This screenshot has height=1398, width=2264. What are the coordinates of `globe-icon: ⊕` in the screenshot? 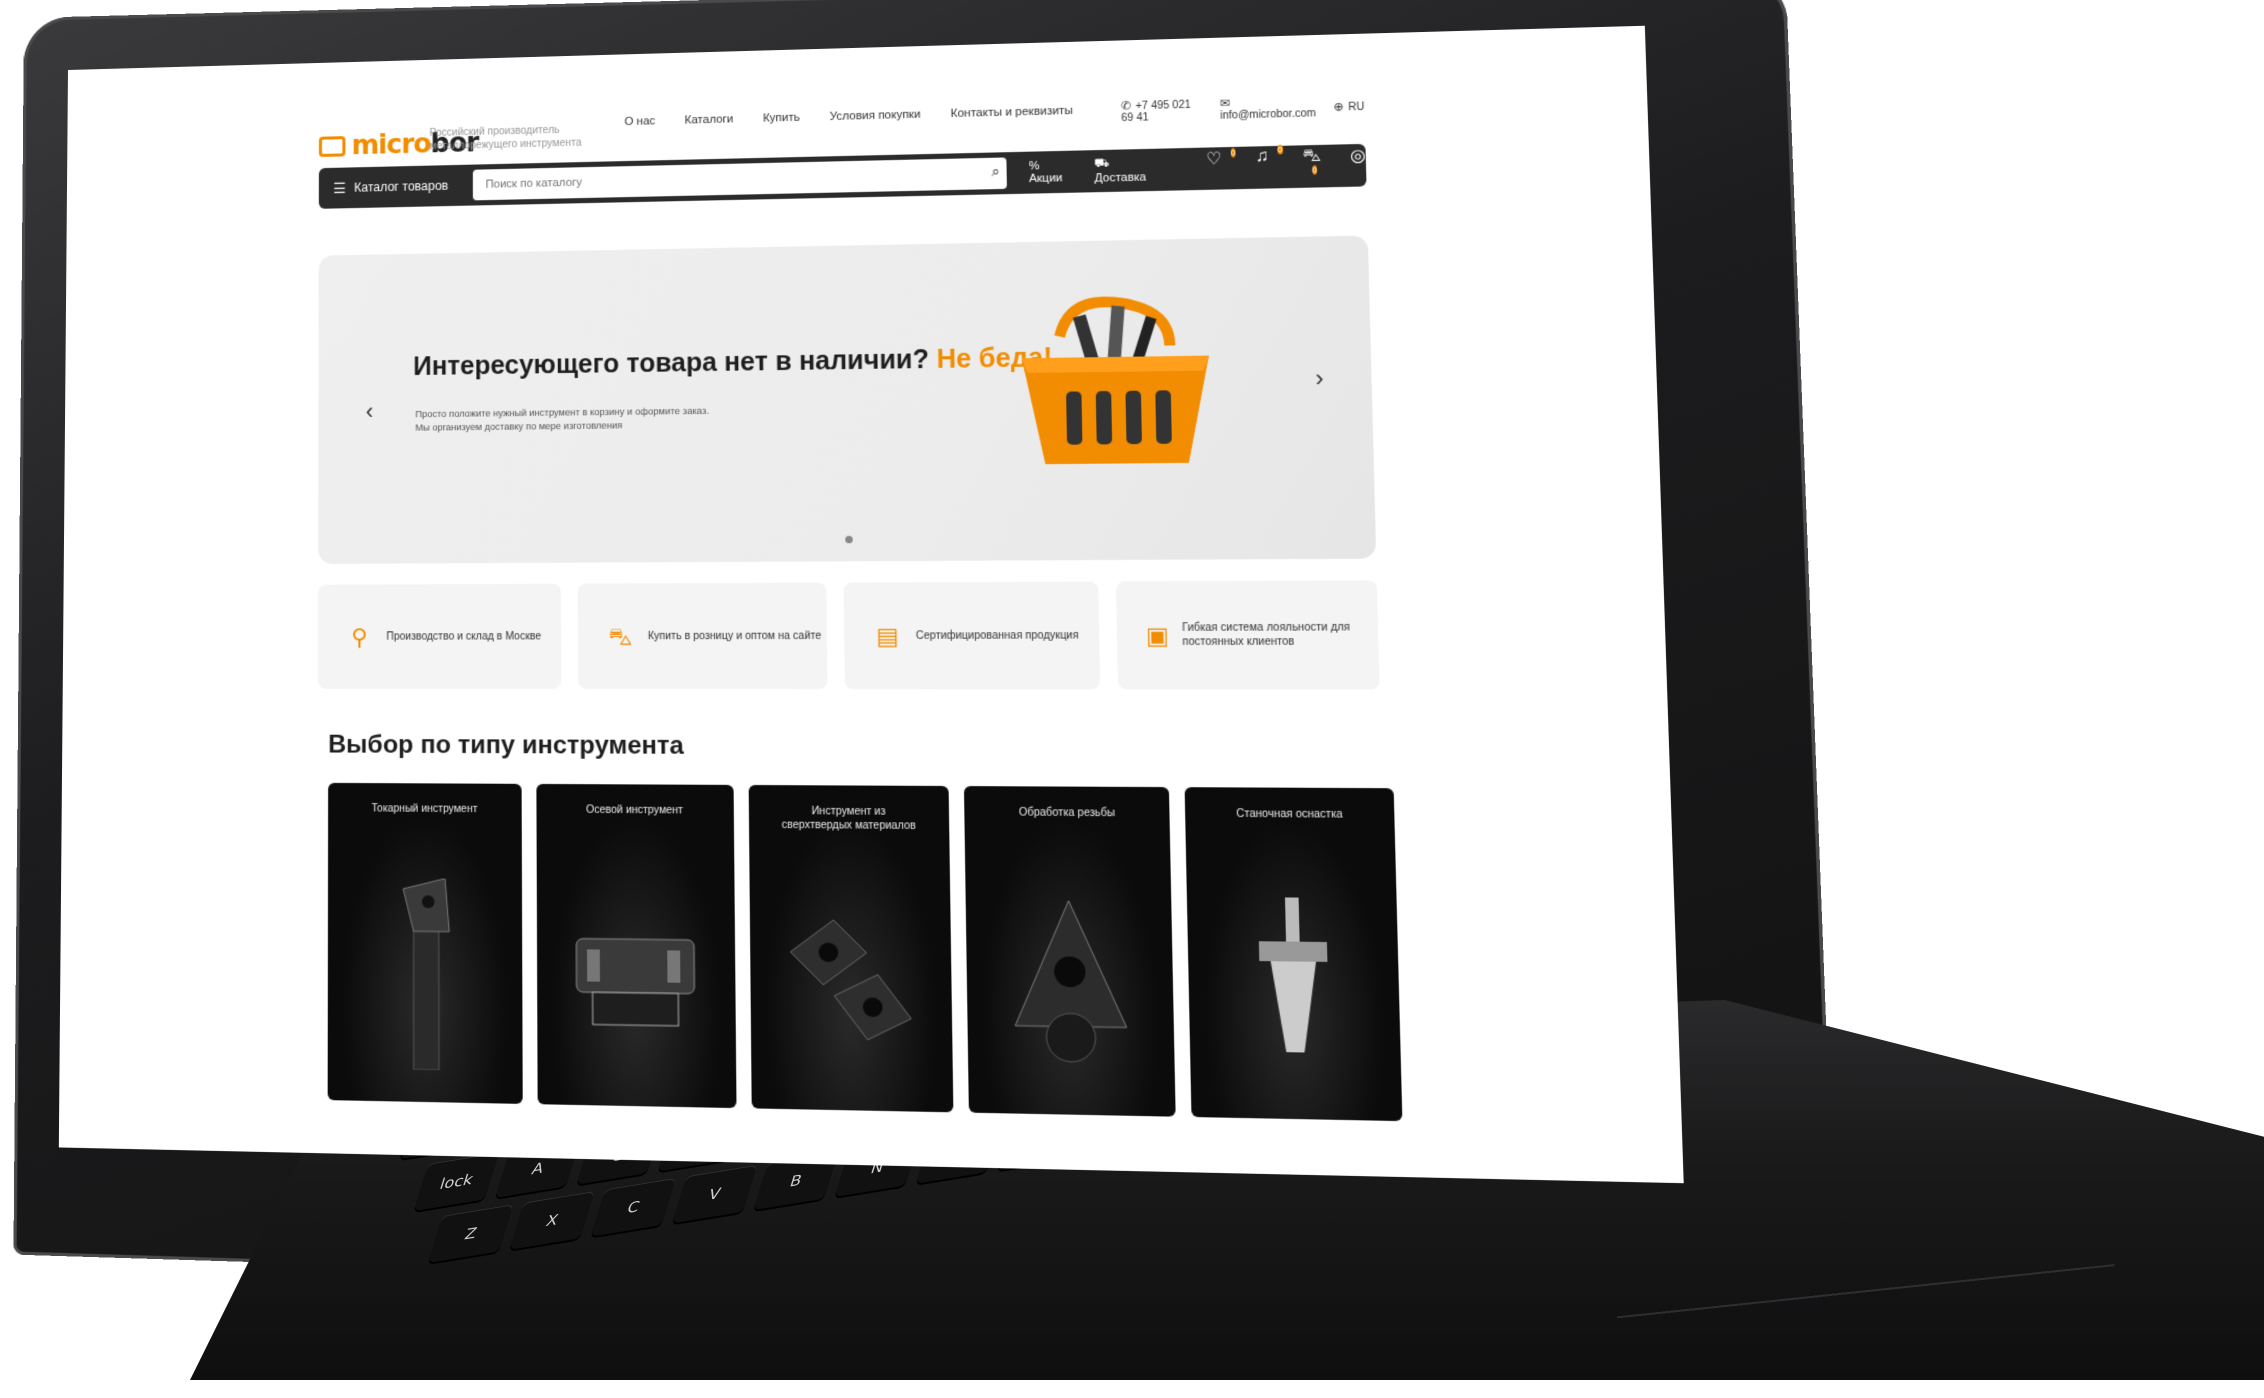 It's located at (1338, 106).